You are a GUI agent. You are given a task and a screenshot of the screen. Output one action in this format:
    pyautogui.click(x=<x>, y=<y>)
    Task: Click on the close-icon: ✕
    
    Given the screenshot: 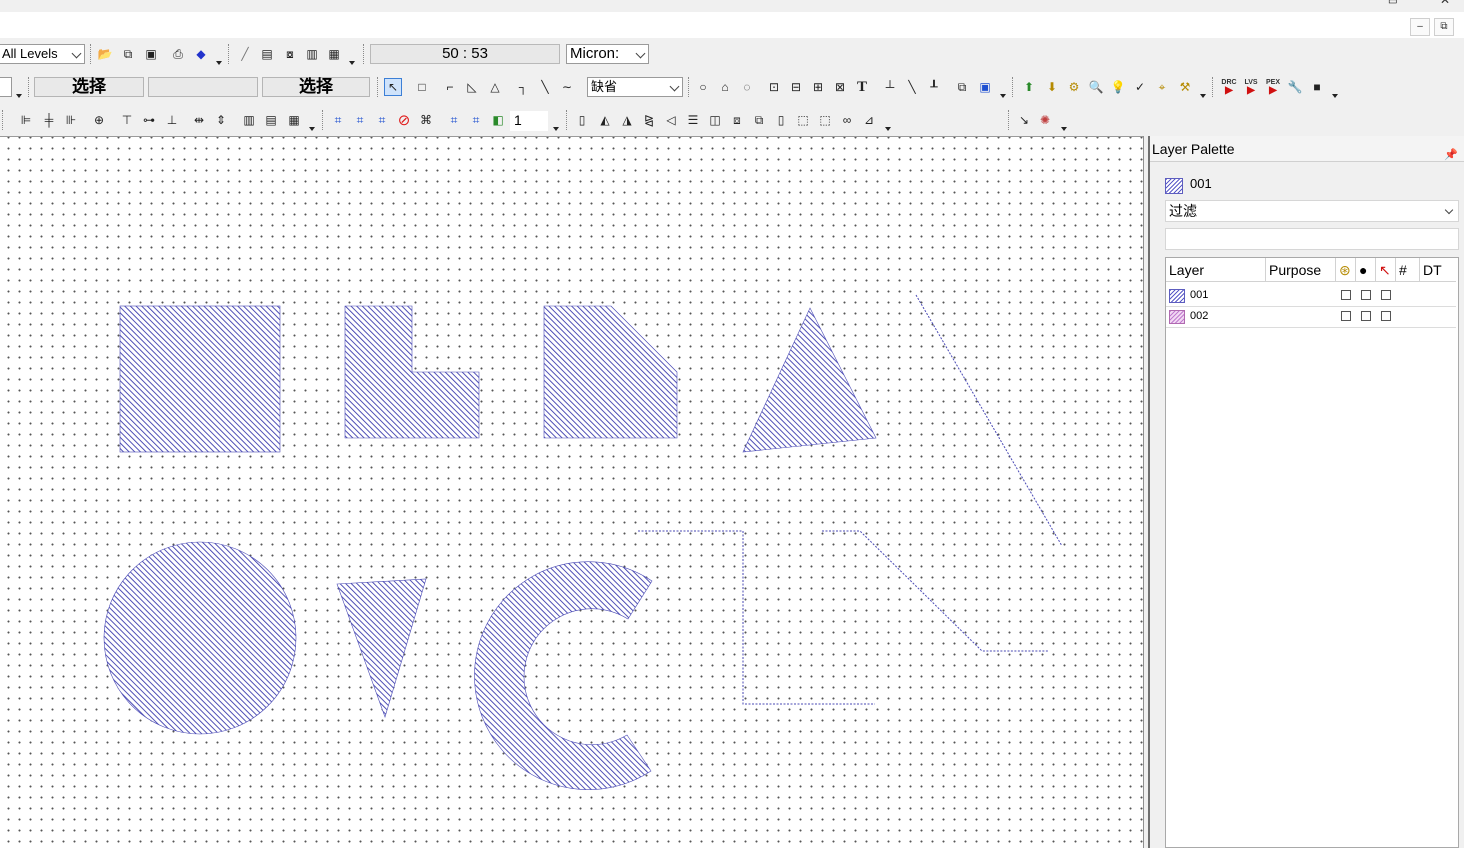 What is the action you would take?
    pyautogui.click(x=1445, y=3)
    